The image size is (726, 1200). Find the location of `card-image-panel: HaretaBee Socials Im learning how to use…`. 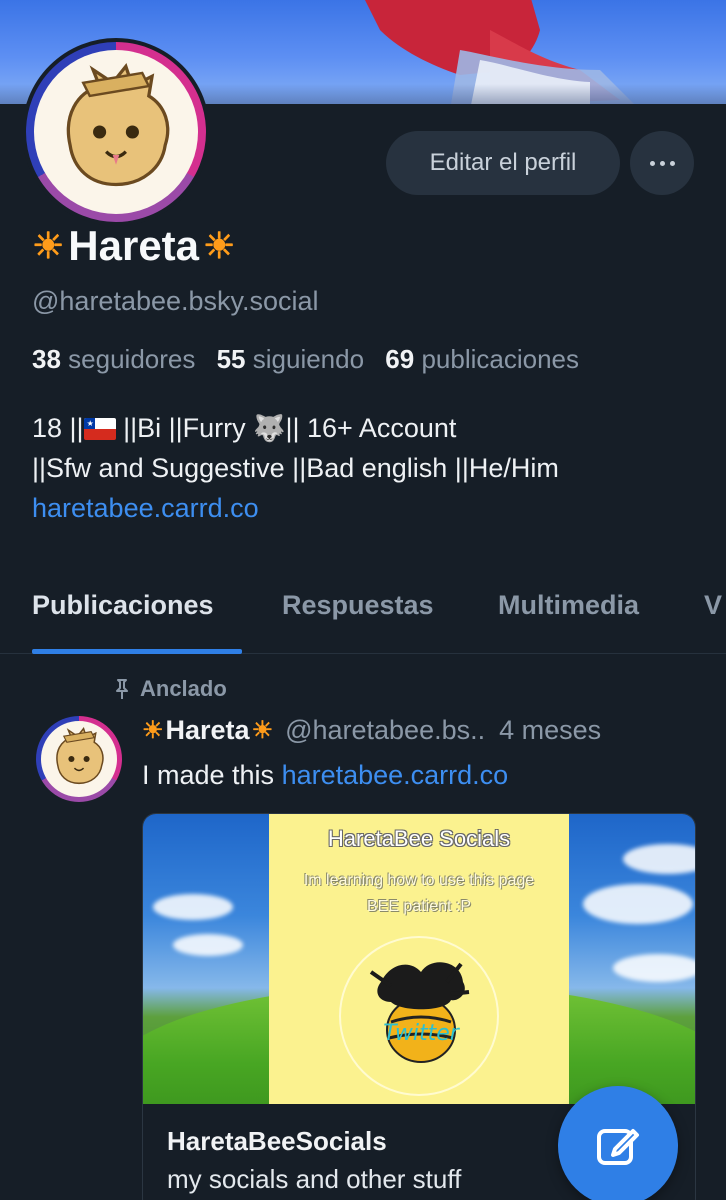

card-image-panel: HaretaBee Socials Im learning how to use… is located at coordinates (419, 959).